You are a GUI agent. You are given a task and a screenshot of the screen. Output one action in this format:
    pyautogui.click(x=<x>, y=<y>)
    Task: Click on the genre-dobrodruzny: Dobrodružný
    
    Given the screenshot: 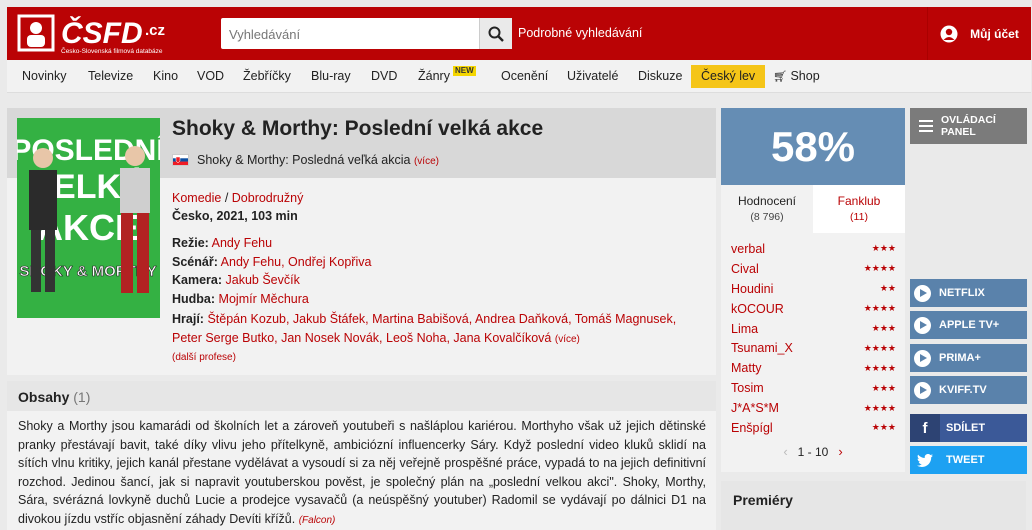 What is the action you would take?
    pyautogui.click(x=268, y=198)
    